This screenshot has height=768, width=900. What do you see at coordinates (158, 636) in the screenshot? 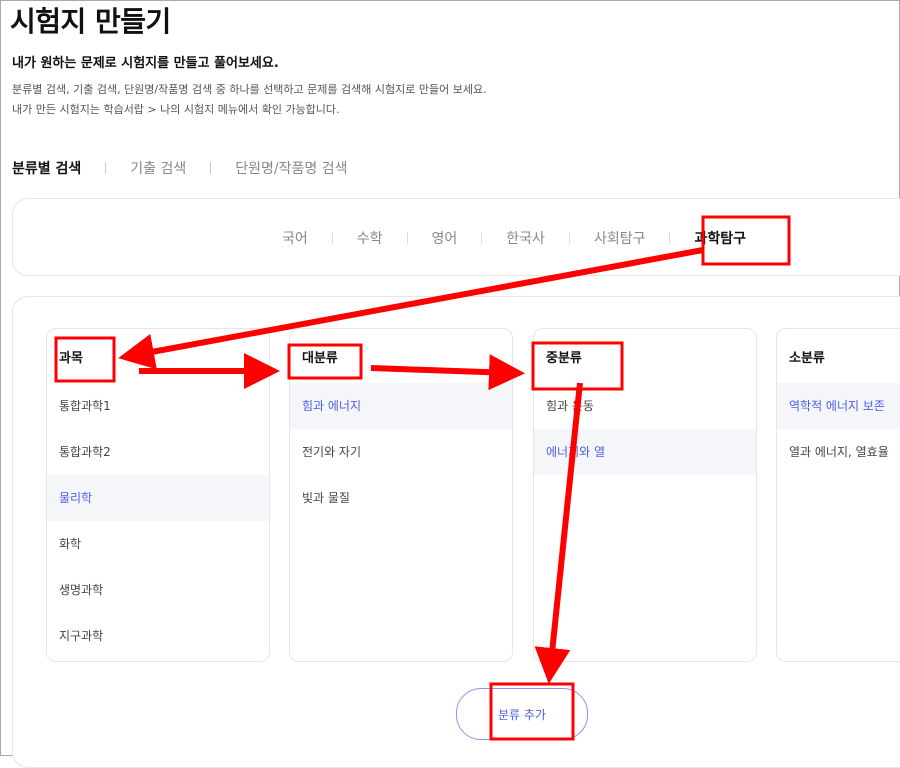
I see `list-item: 지구과학` at bounding box center [158, 636].